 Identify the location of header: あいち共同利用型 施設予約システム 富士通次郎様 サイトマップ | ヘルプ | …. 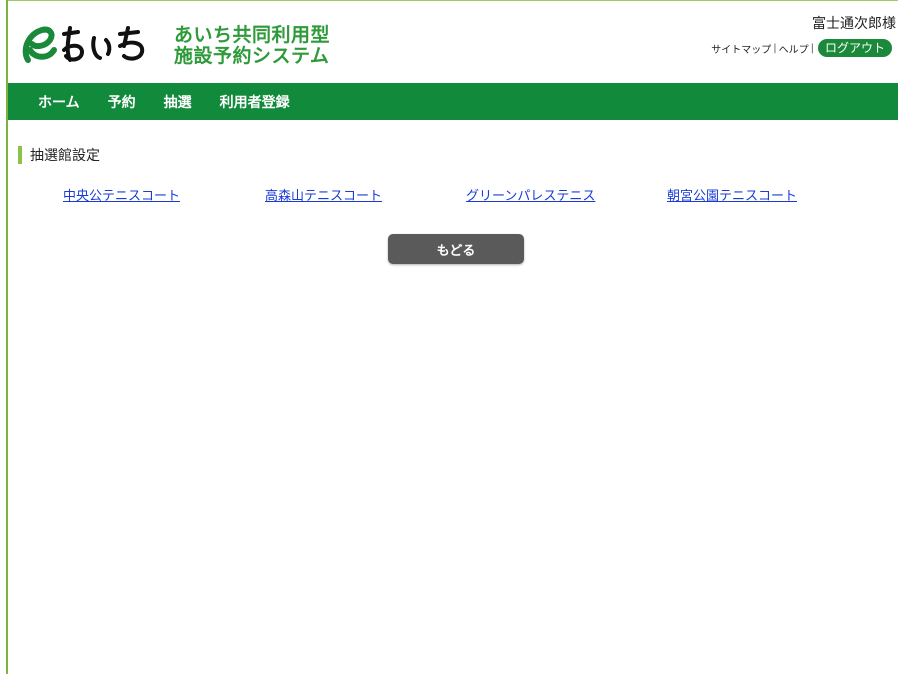
(453, 42).